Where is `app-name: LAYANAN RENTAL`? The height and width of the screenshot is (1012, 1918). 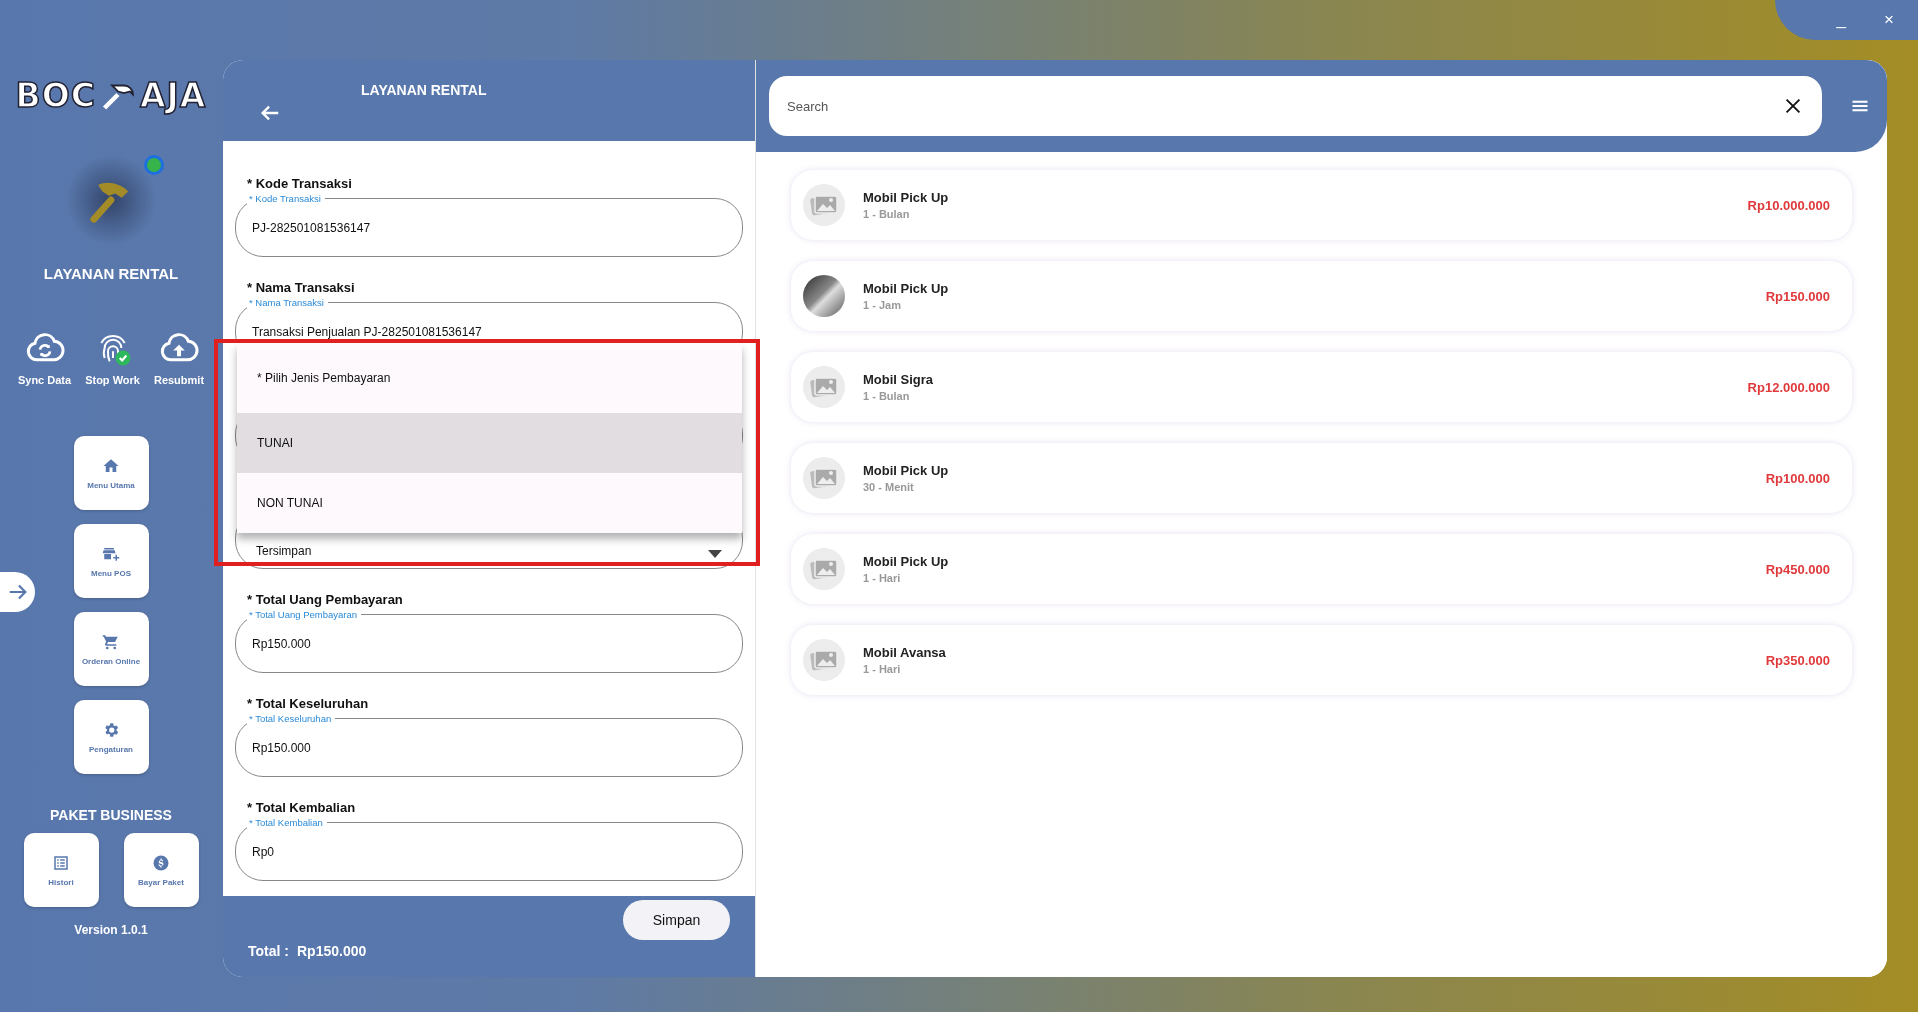 app-name: LAYANAN RENTAL is located at coordinates (111, 273).